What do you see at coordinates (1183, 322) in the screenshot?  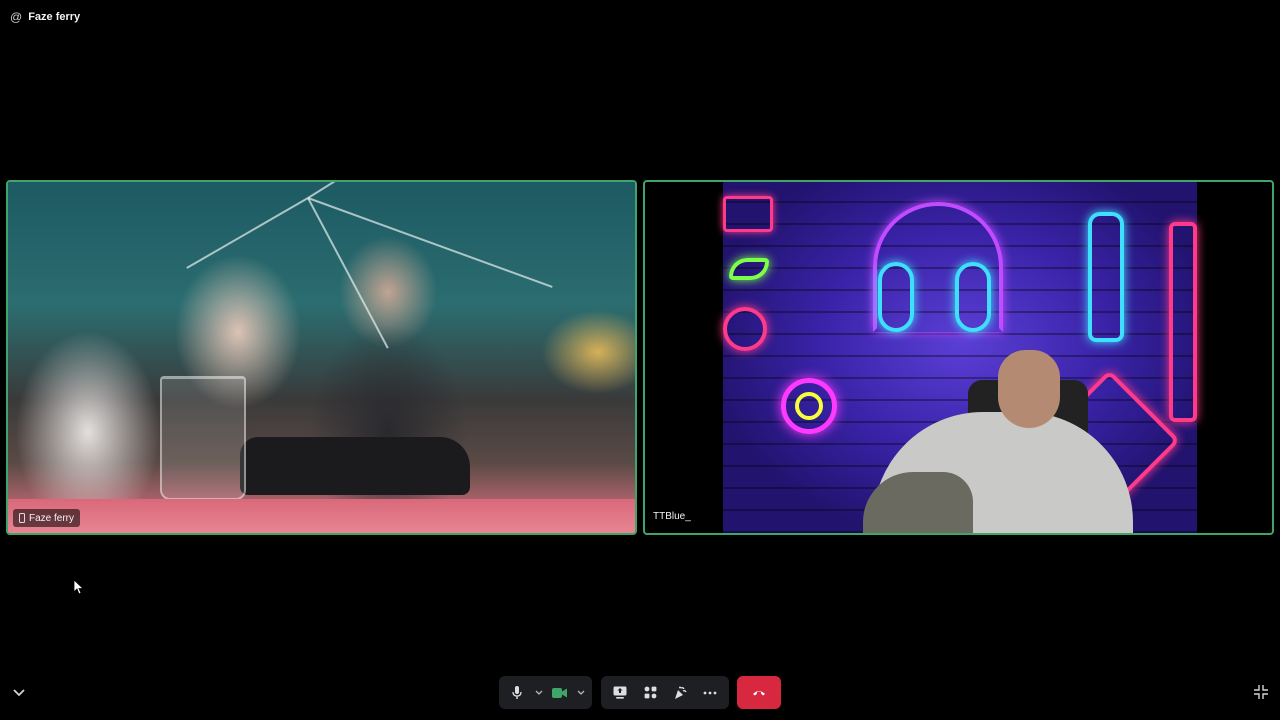 I see `neon-arrow-shaft` at bounding box center [1183, 322].